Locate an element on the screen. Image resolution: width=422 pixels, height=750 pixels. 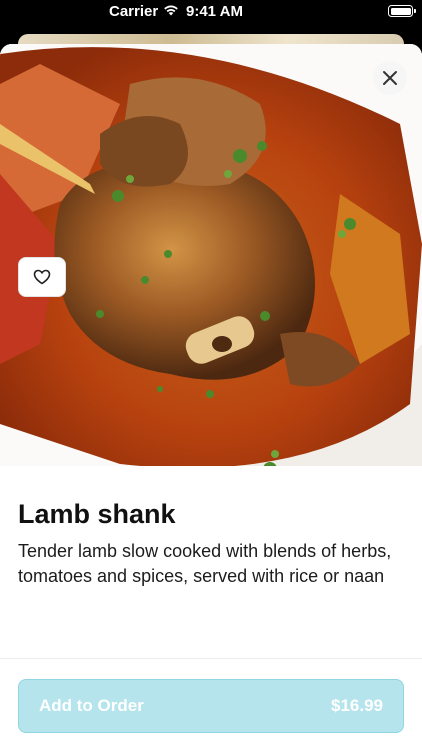
add-to-order-button: Add to Order $16.99 is located at coordinates (211, 706).